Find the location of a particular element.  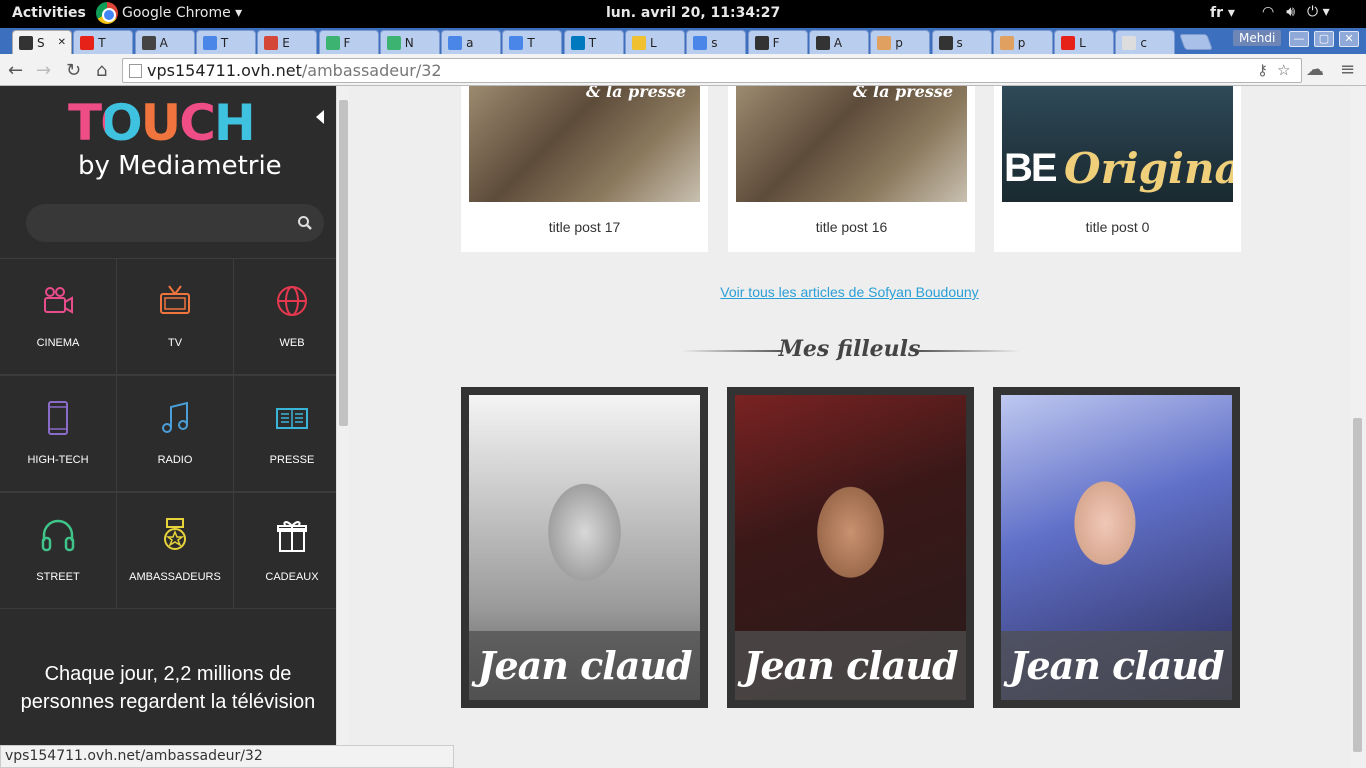

category-tv: TV is located at coordinates (175, 316).